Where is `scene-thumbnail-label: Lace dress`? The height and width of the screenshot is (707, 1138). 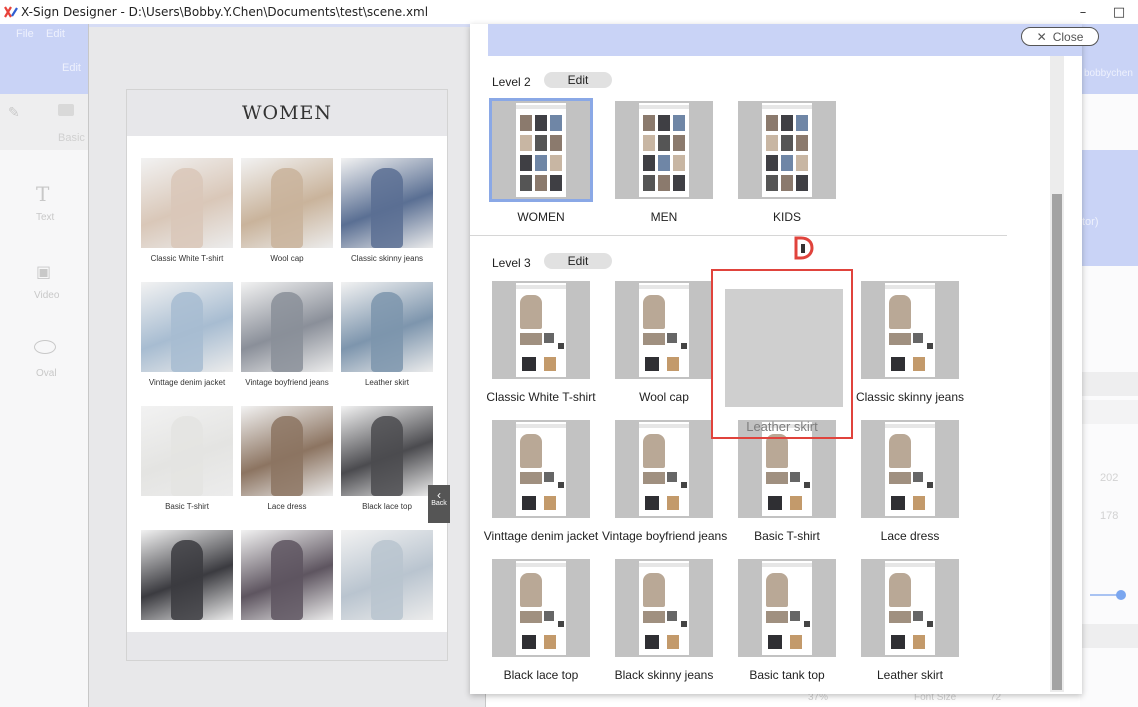
scene-thumbnail-label: Lace dress is located at coordinates (910, 536).